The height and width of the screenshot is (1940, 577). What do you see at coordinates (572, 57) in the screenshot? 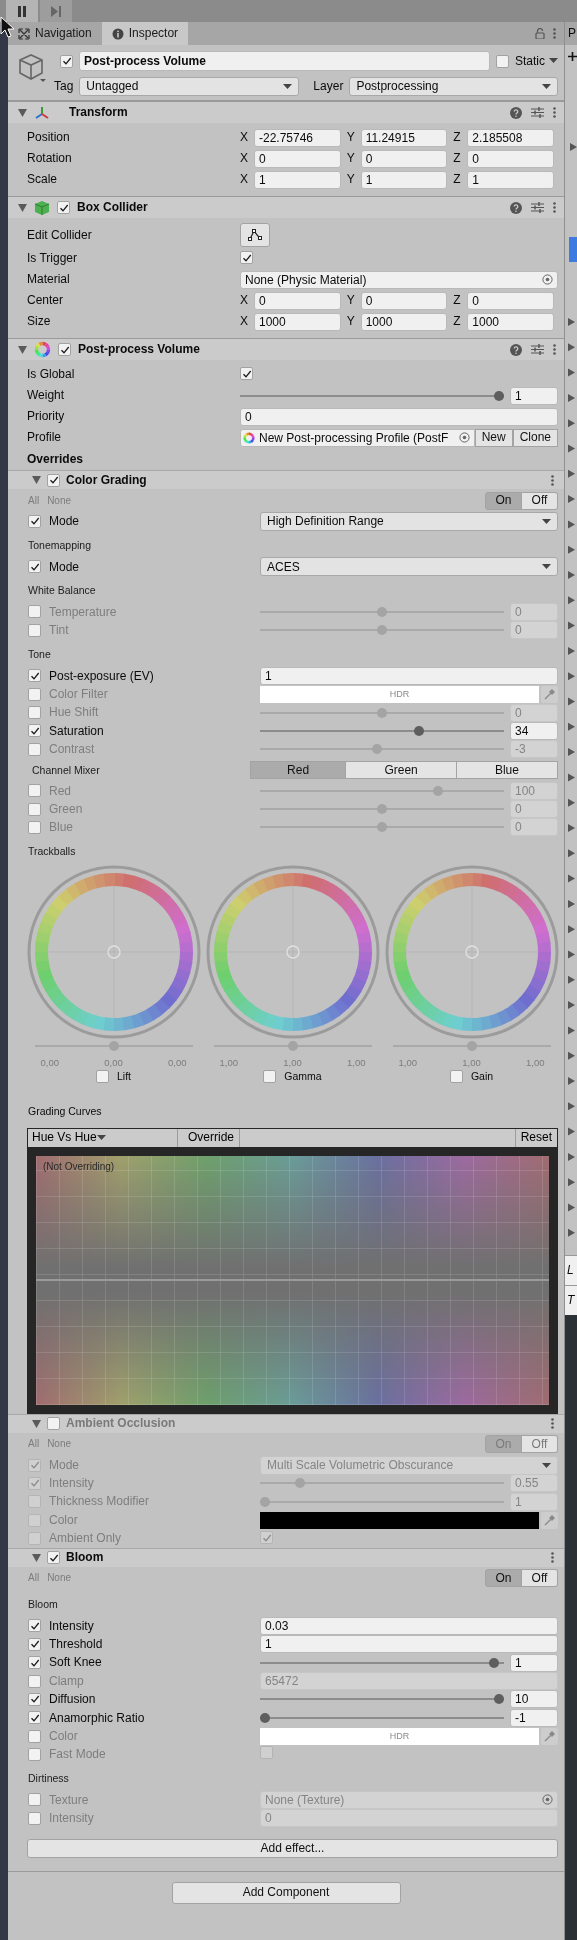
I see `plus-icon` at bounding box center [572, 57].